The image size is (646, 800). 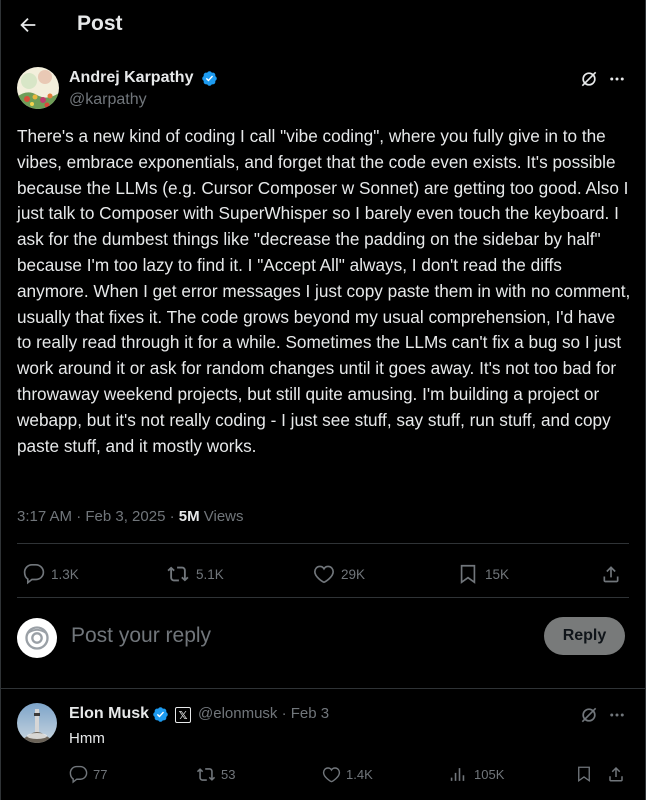 I want to click on reply-handle-date: @elonmusk · Feb 3, so click(x=263, y=713).